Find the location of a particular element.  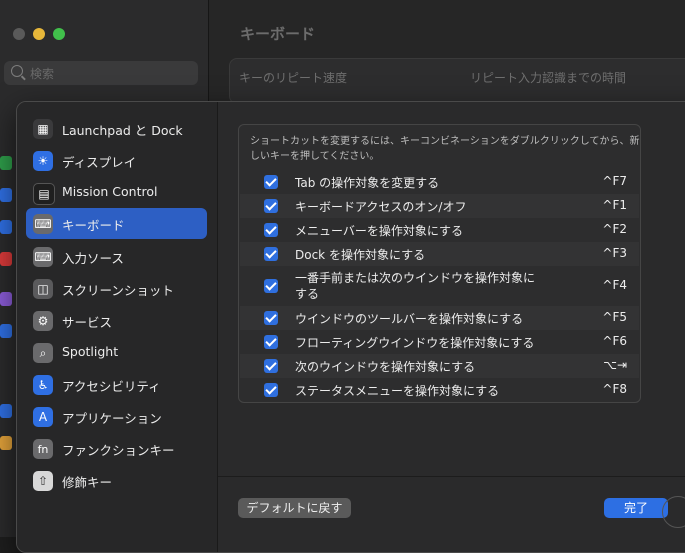

shortcut-label: ステータスメニューを操作対象にする is located at coordinates (397, 391).